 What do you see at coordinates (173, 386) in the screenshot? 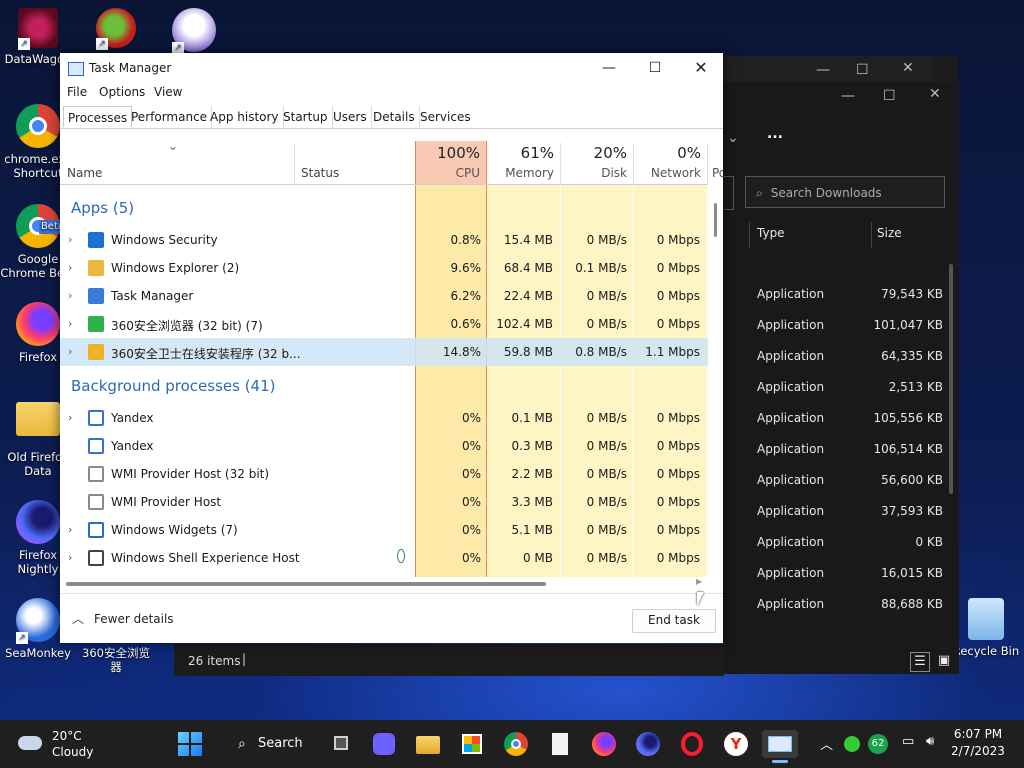
I see `group-header-background: Background processes (41)` at bounding box center [173, 386].